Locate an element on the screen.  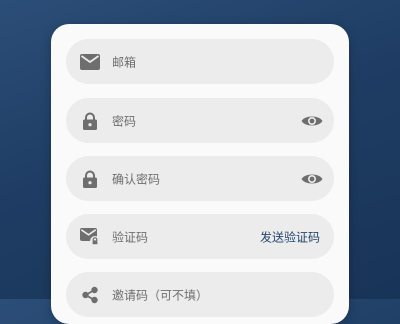
invite-code-placeholder: 邀请码（可不填） is located at coordinates (160, 295).